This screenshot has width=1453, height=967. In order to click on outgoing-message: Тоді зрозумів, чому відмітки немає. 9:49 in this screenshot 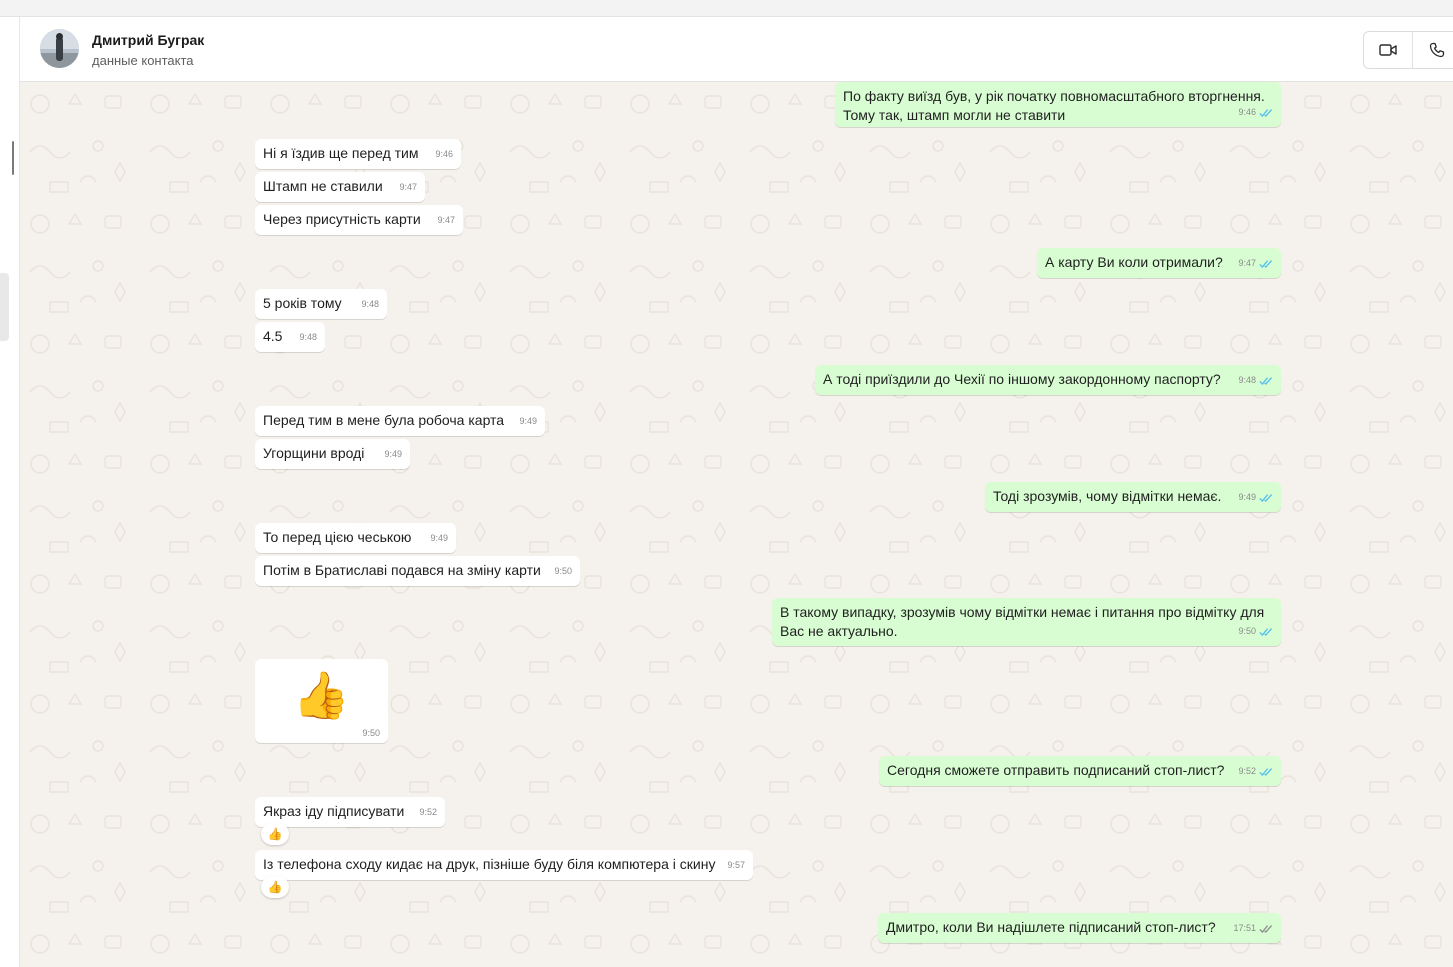, I will do `click(1133, 497)`.